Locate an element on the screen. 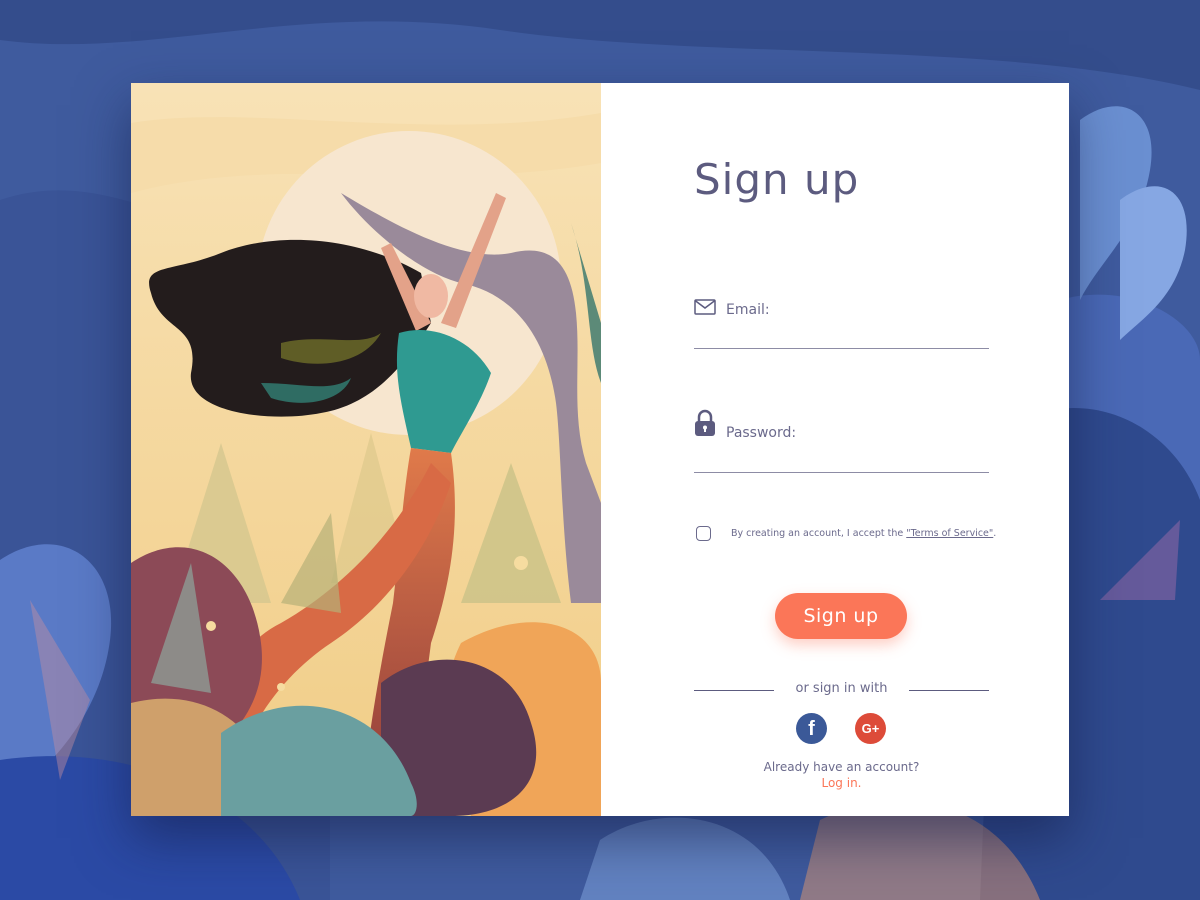 This screenshot has width=1200, height=900. google-plus-icon: G+ is located at coordinates (870, 728).